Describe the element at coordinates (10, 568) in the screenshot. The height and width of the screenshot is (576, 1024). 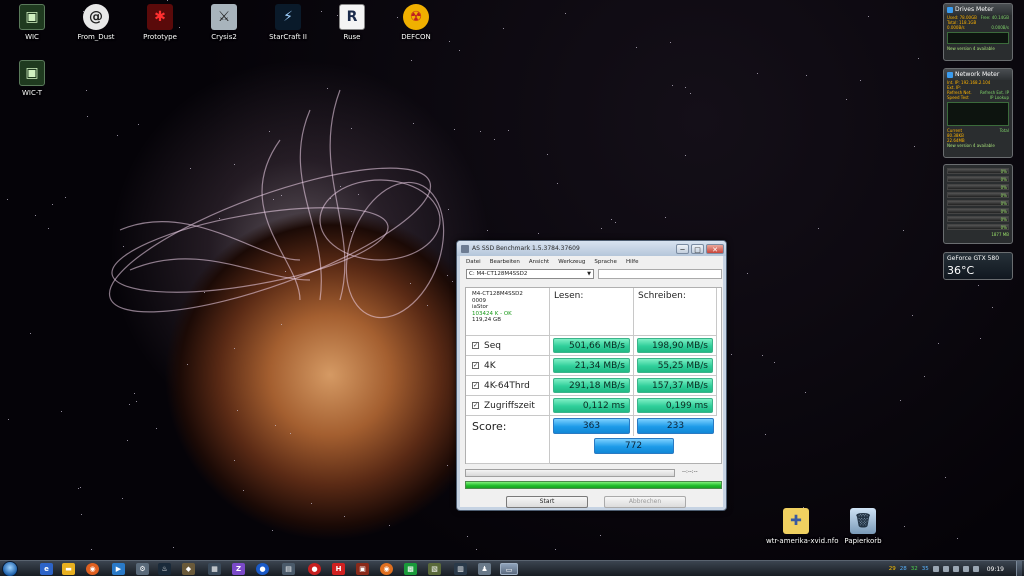
I see `start-button` at that location.